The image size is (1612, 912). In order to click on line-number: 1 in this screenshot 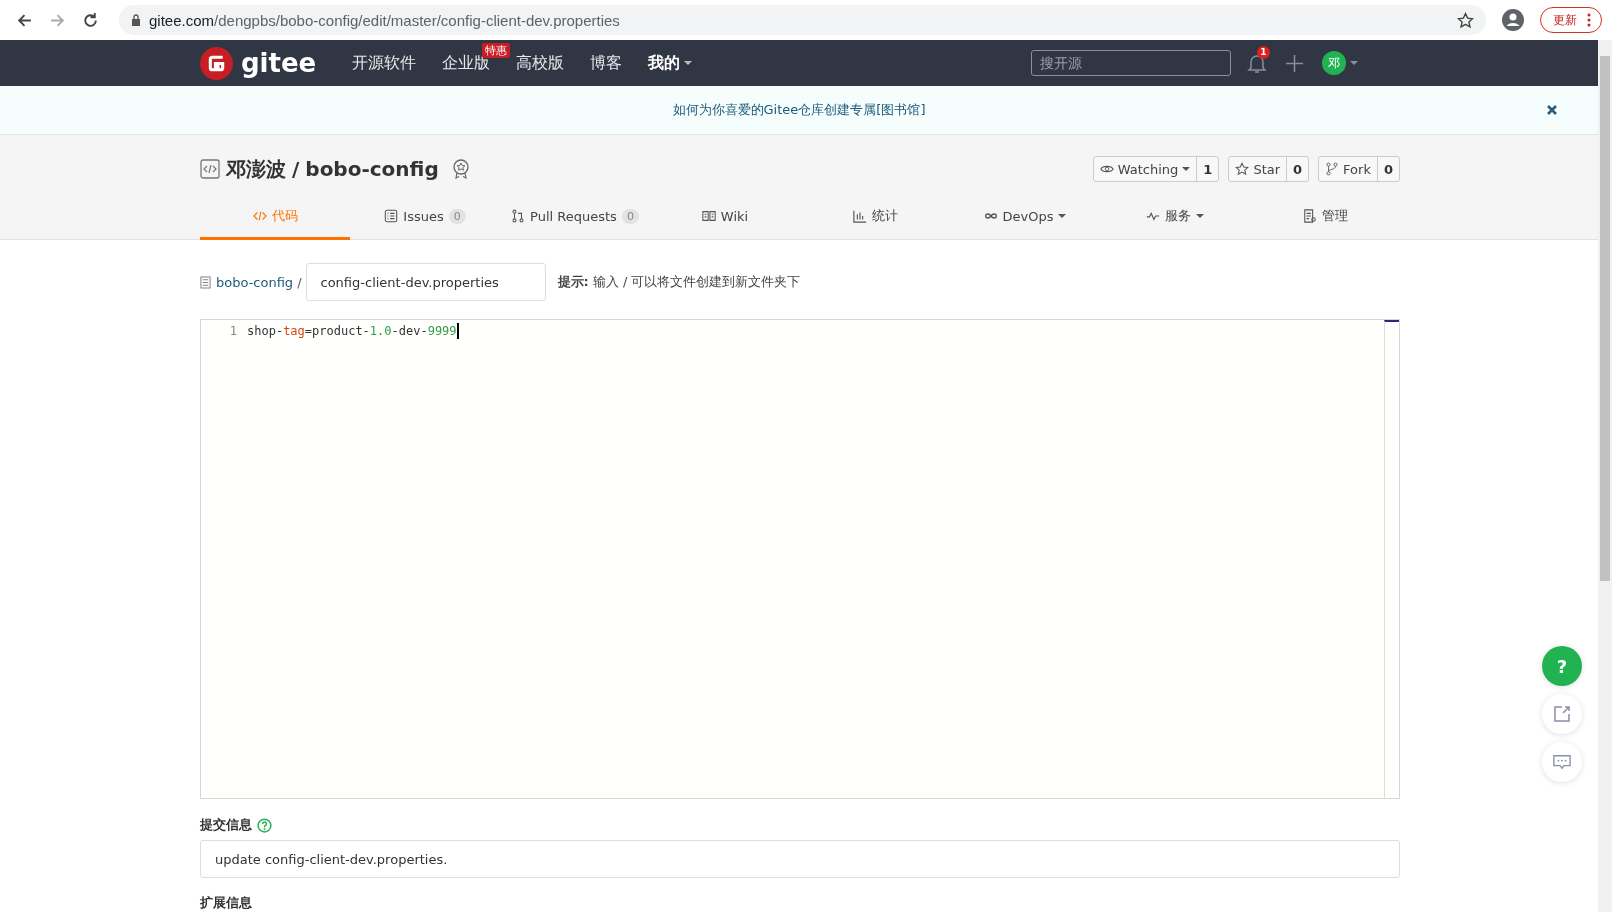, I will do `click(233, 331)`.